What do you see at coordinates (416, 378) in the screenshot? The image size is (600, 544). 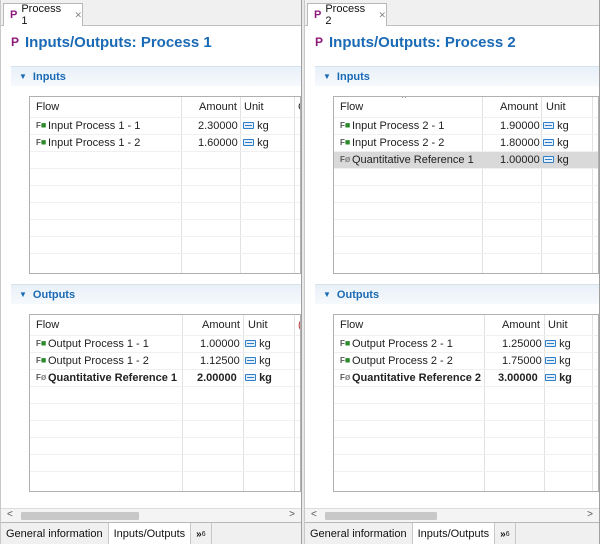 I see `flow-name: Quantitative Reference 2` at bounding box center [416, 378].